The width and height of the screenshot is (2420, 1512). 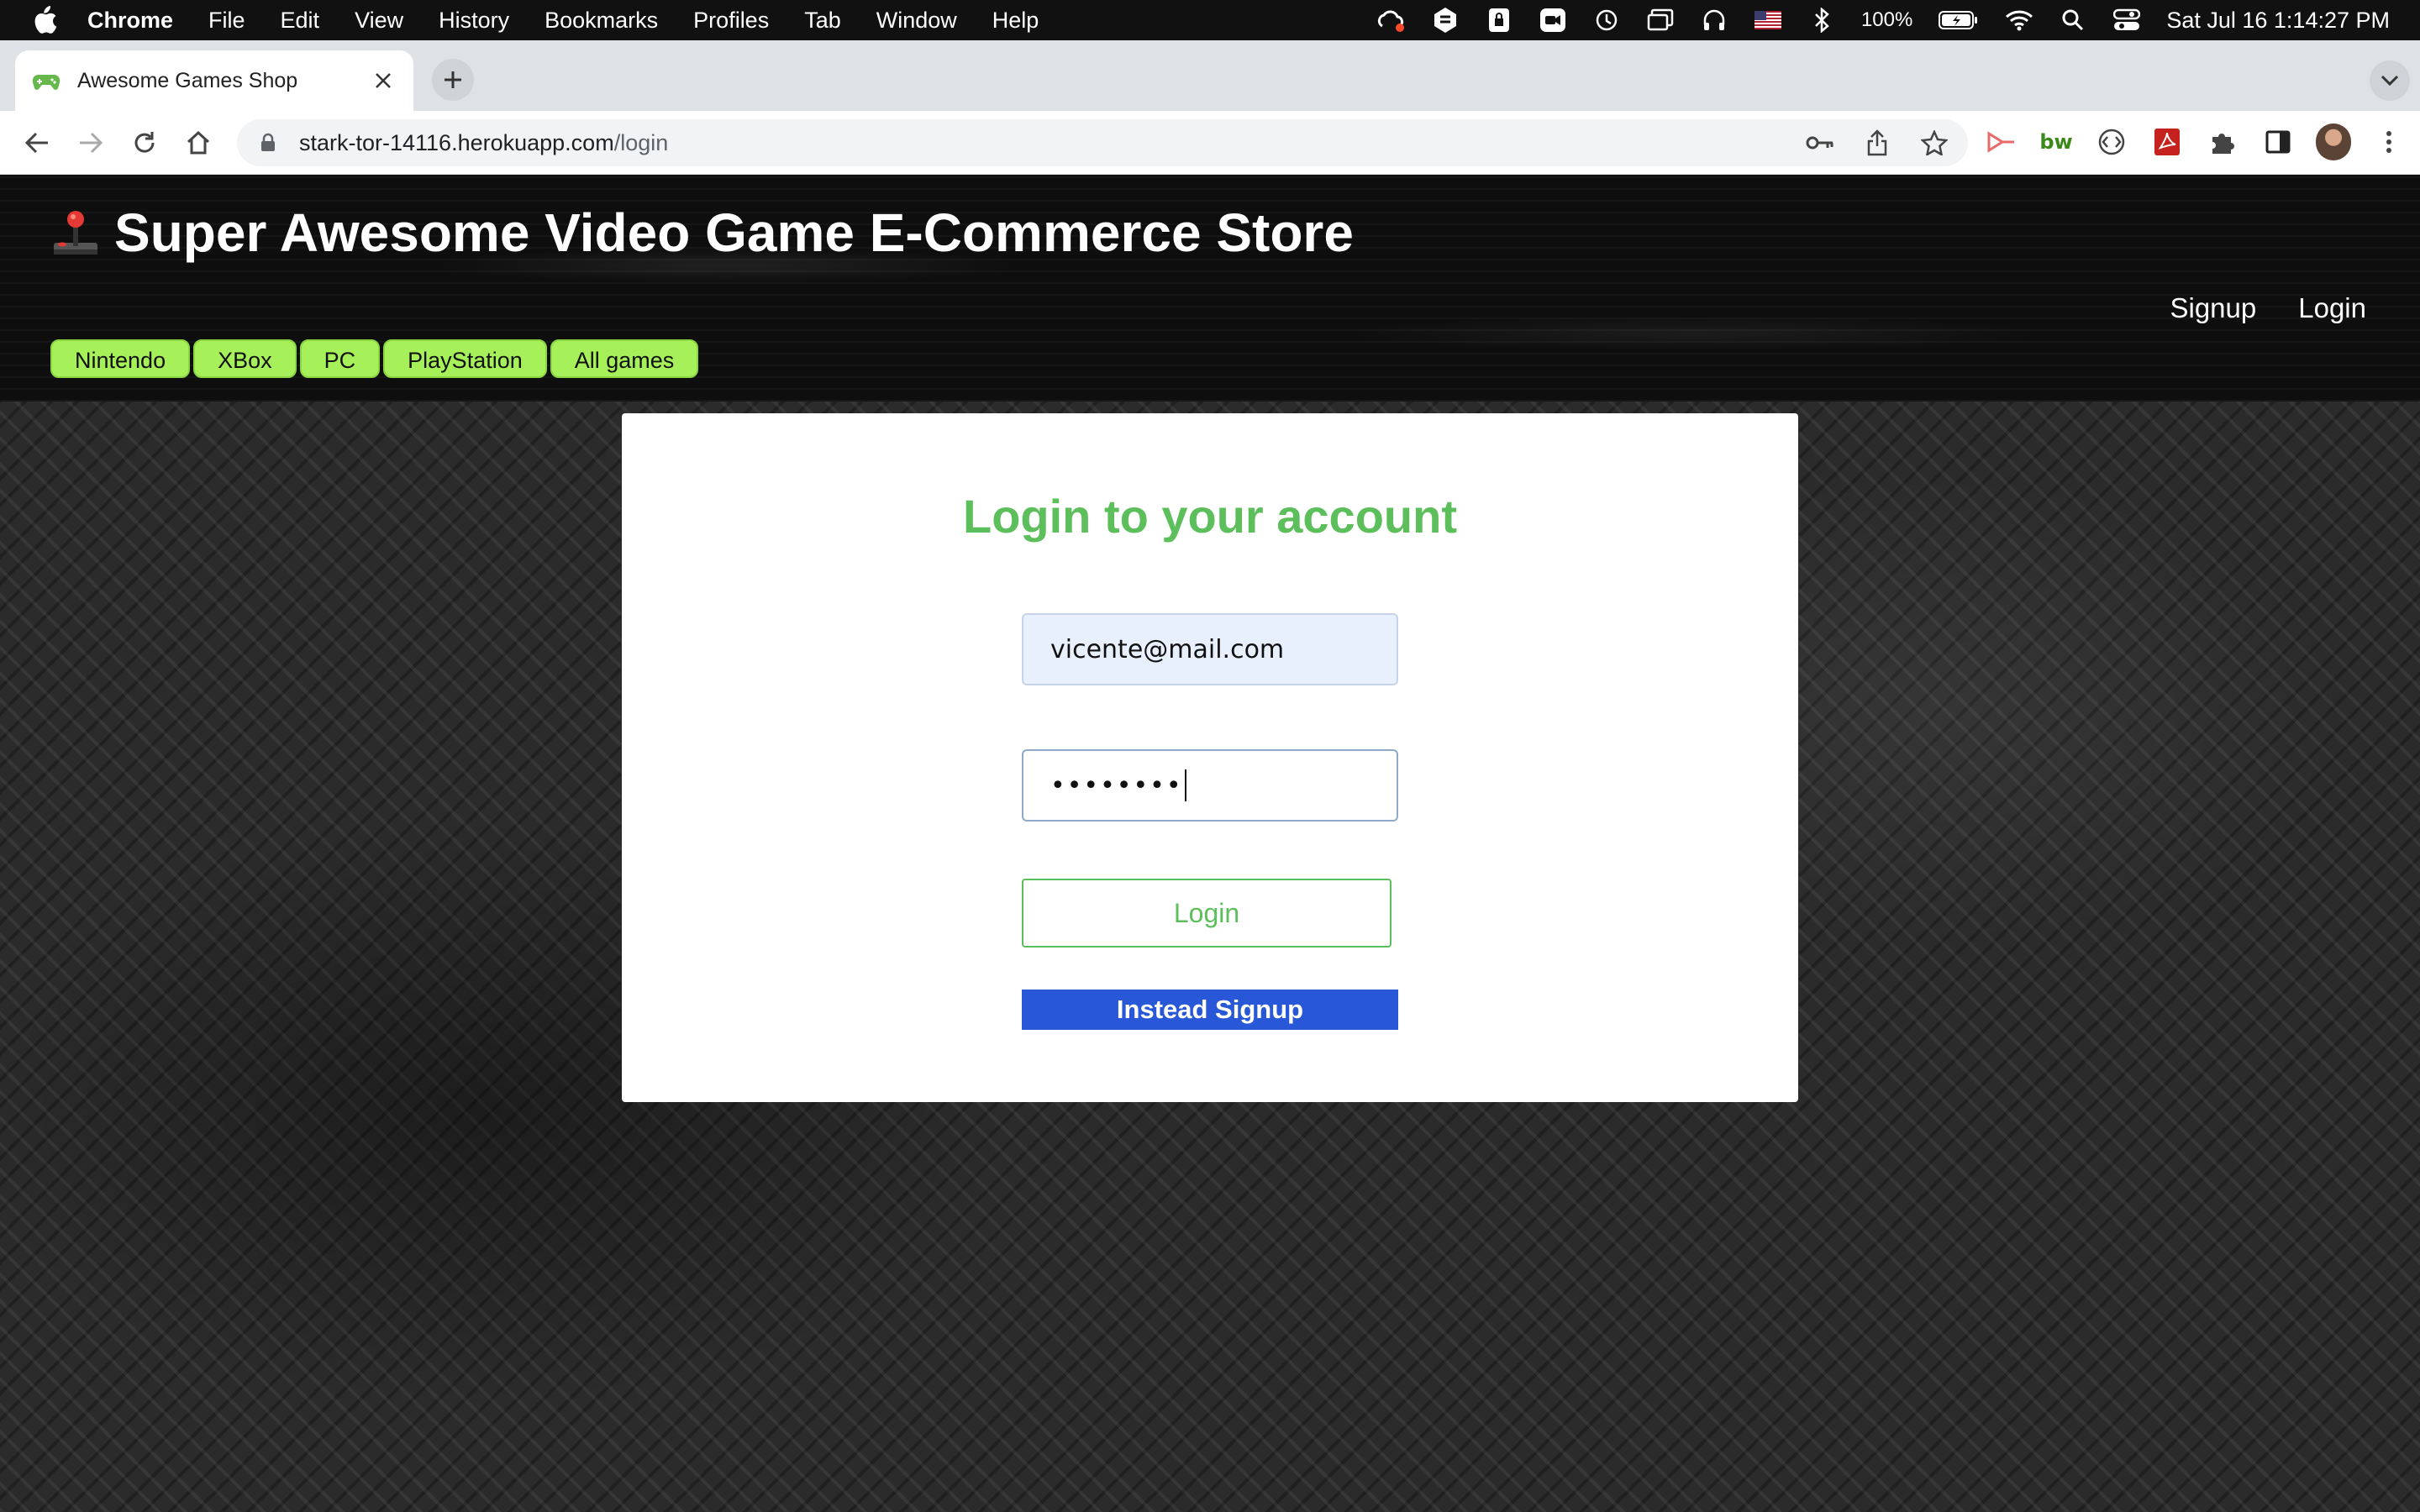 I want to click on more-menu-icon, so click(x=2389, y=142).